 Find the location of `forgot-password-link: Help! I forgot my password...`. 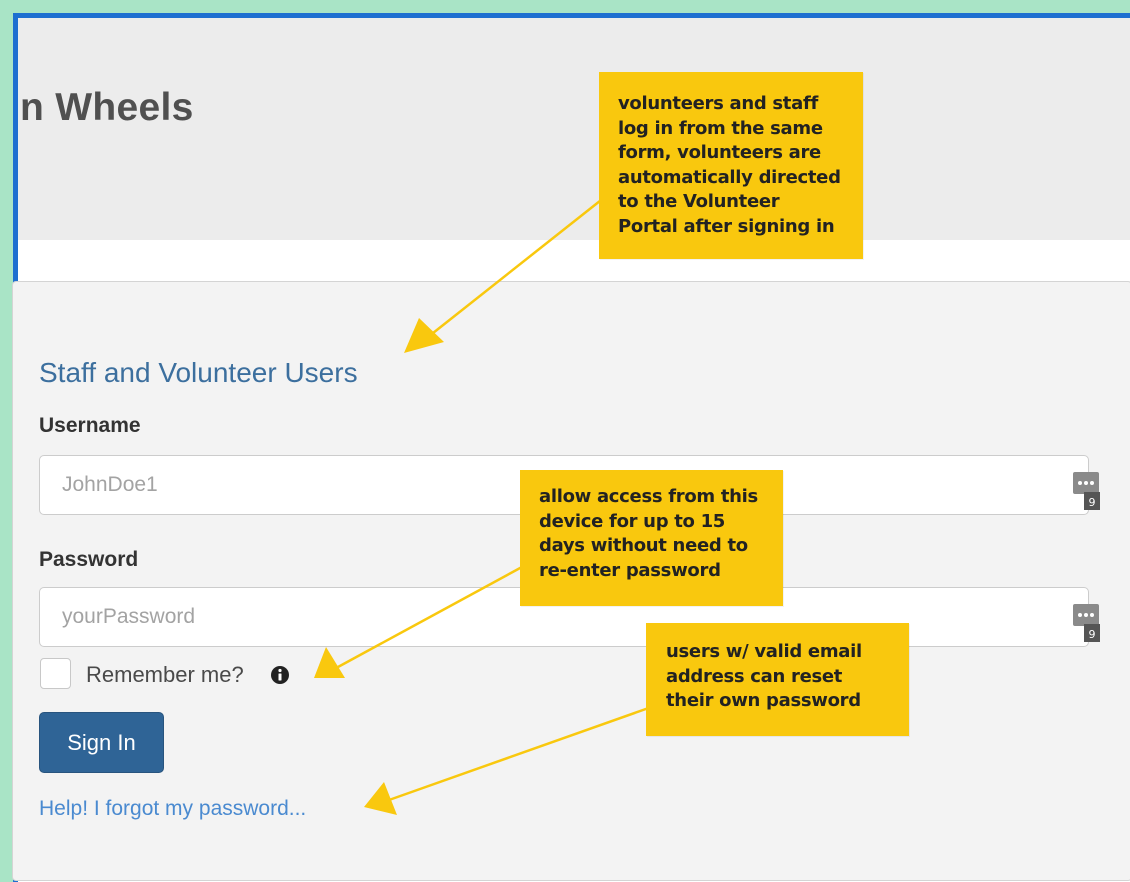

forgot-password-link: Help! I forgot my password... is located at coordinates (172, 809).